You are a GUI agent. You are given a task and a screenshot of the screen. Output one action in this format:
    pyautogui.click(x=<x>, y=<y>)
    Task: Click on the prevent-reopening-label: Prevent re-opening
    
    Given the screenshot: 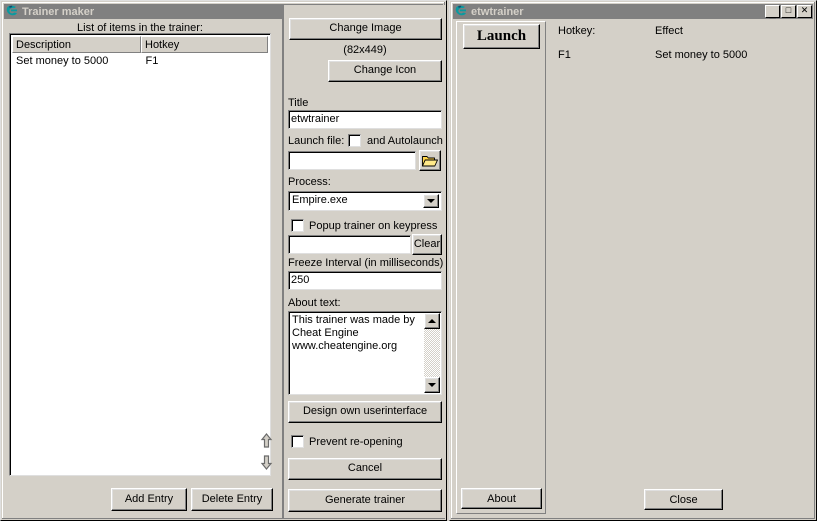 What is the action you would take?
    pyautogui.click(x=356, y=442)
    